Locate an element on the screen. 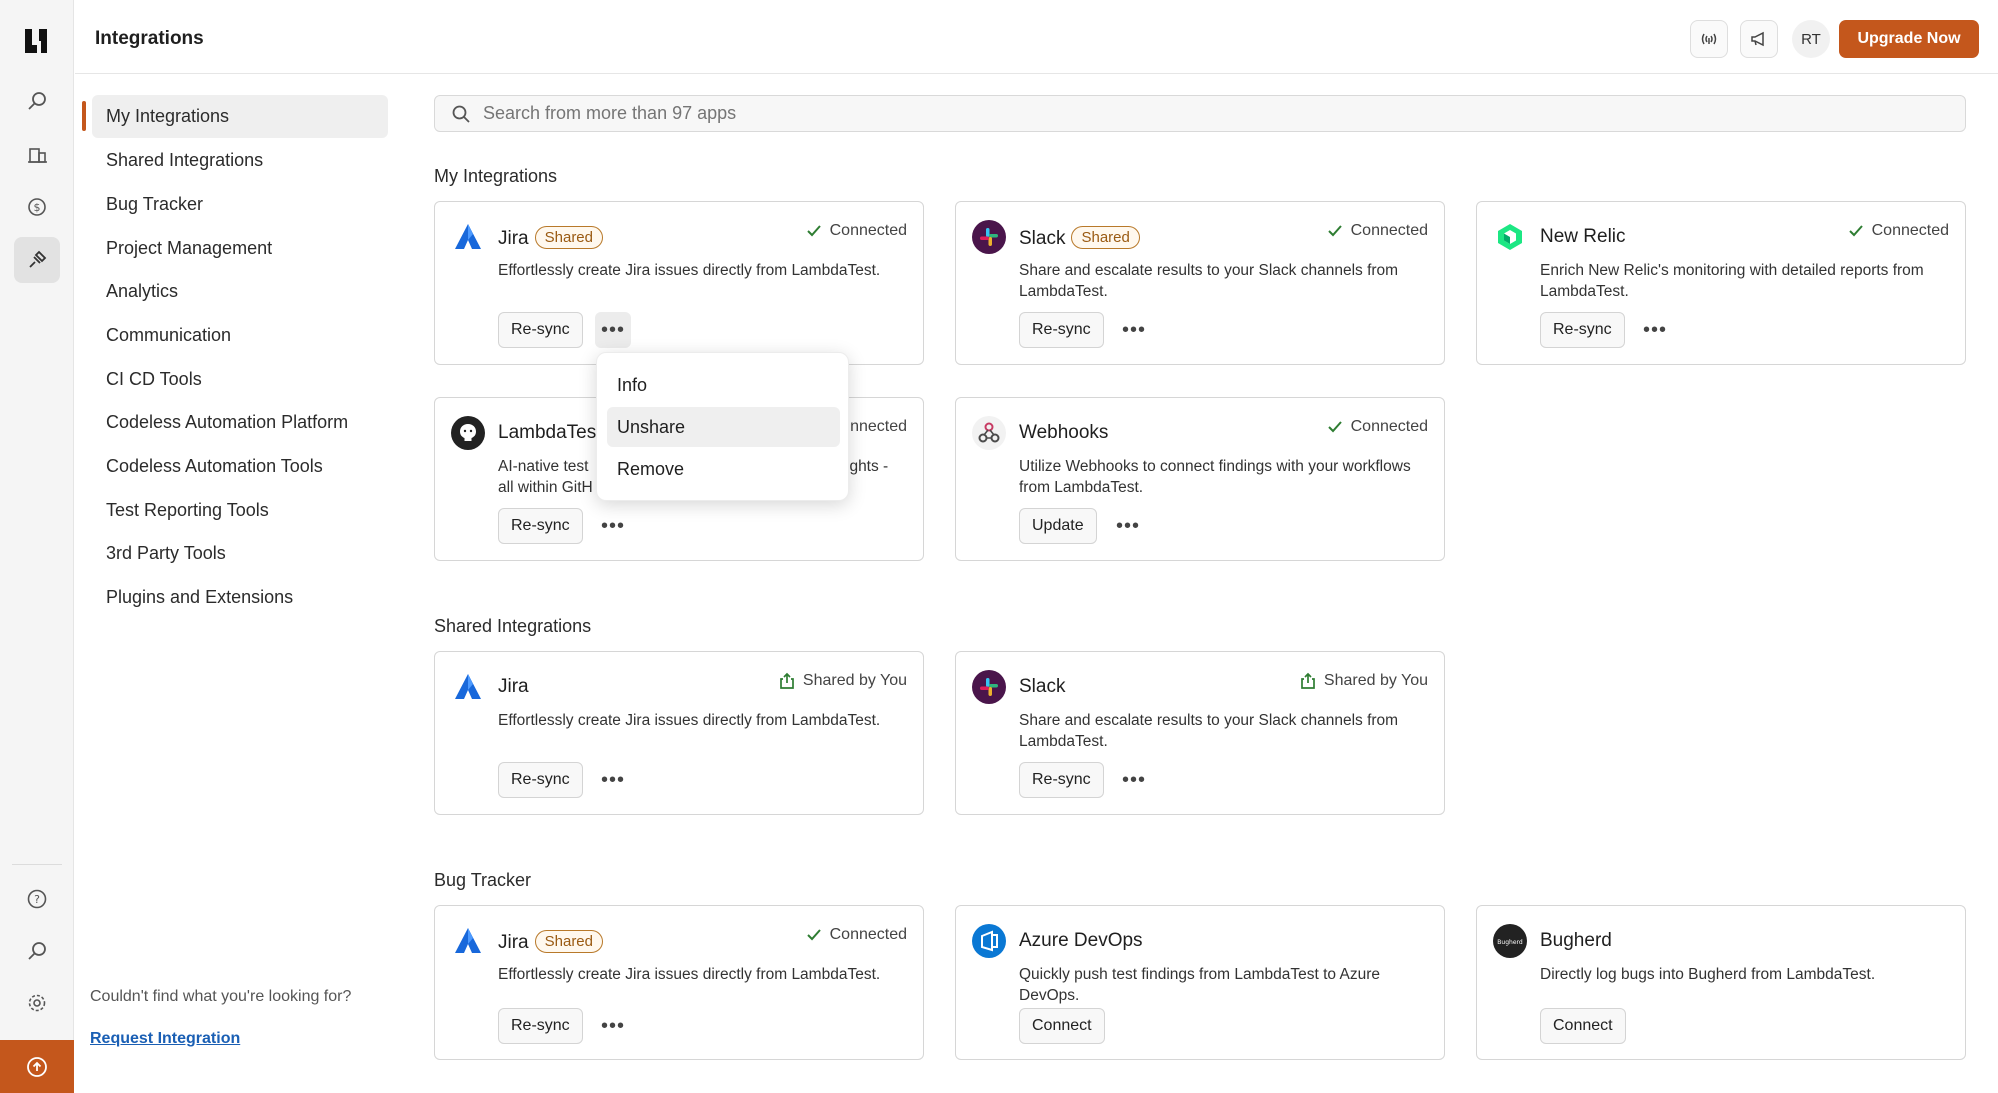 Image resolution: width=1998 pixels, height=1093 pixels. integration-name: Azure DevOps is located at coordinates (1081, 940).